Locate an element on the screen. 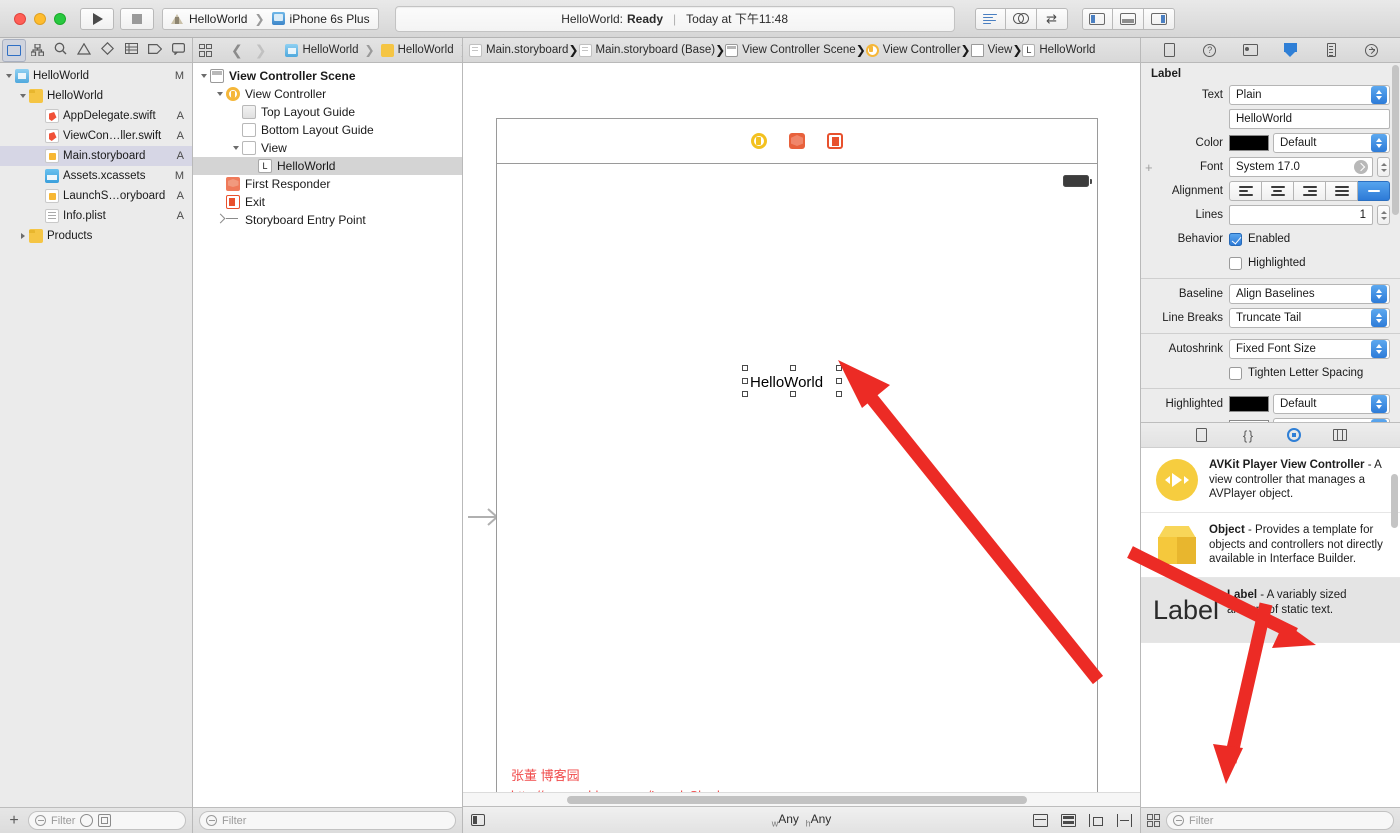  shadow-color-control: Default is located at coordinates (1309, 420).